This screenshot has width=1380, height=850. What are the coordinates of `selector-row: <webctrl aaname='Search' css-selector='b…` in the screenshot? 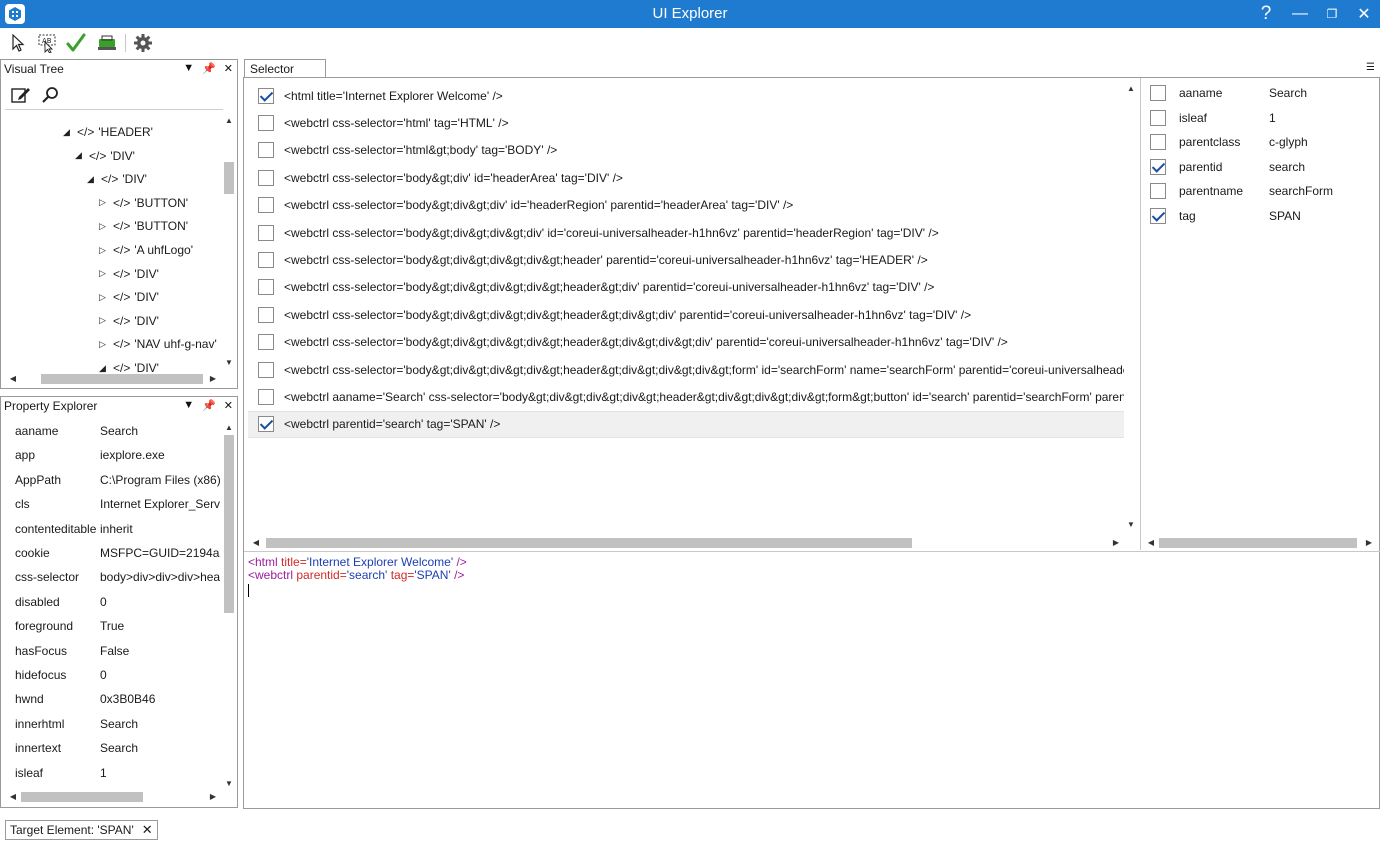 It's located at (686, 396).